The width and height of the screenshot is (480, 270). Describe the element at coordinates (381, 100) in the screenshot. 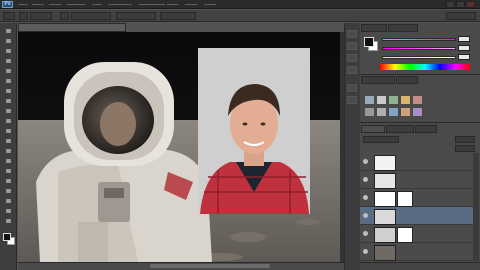

I see `adjustment-2-icon` at that location.